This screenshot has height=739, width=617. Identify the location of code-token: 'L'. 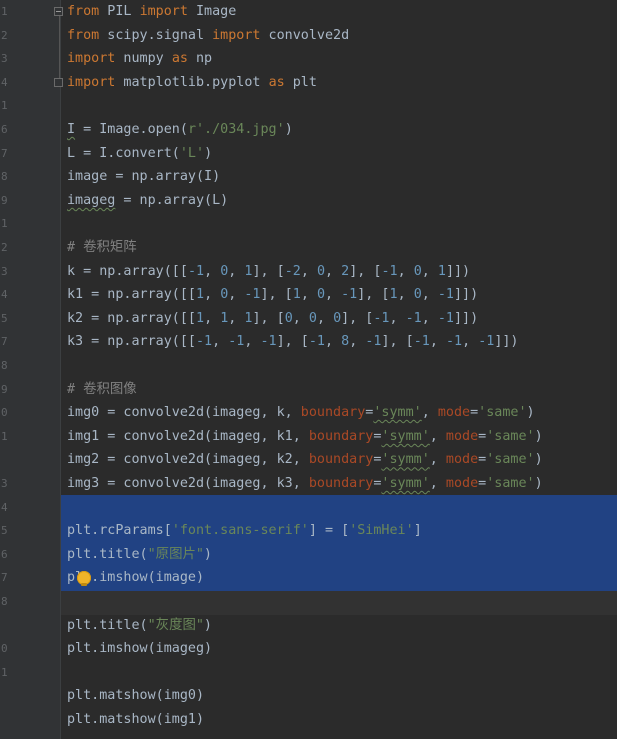
(192, 153).